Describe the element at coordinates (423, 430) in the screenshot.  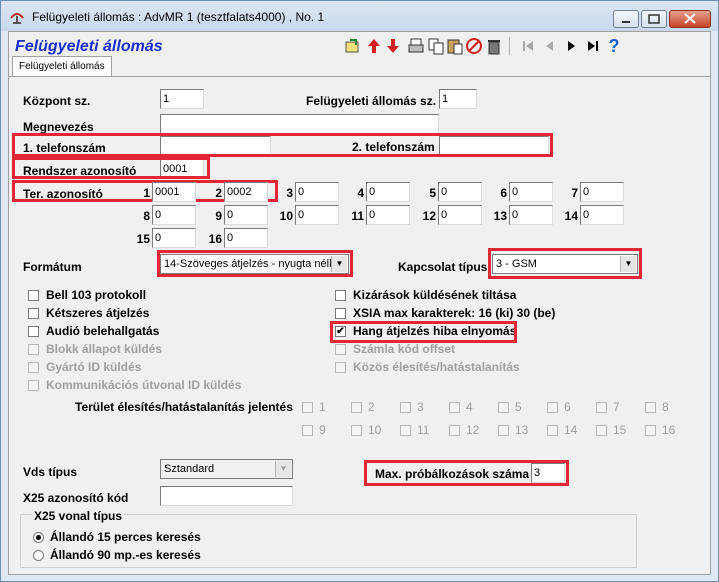
I see `terulet-number: 11` at that location.